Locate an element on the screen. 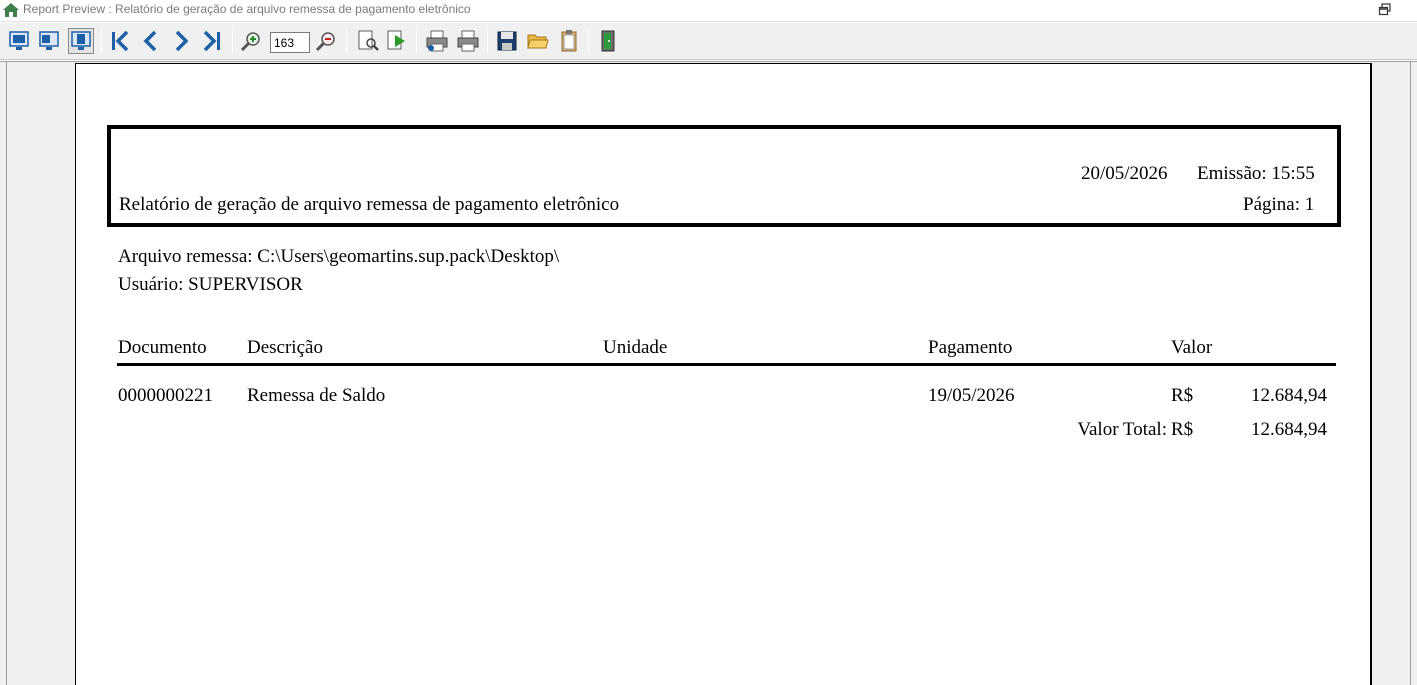 This screenshot has height=685, width=1417. row-currency: R$ is located at coordinates (1182, 395).